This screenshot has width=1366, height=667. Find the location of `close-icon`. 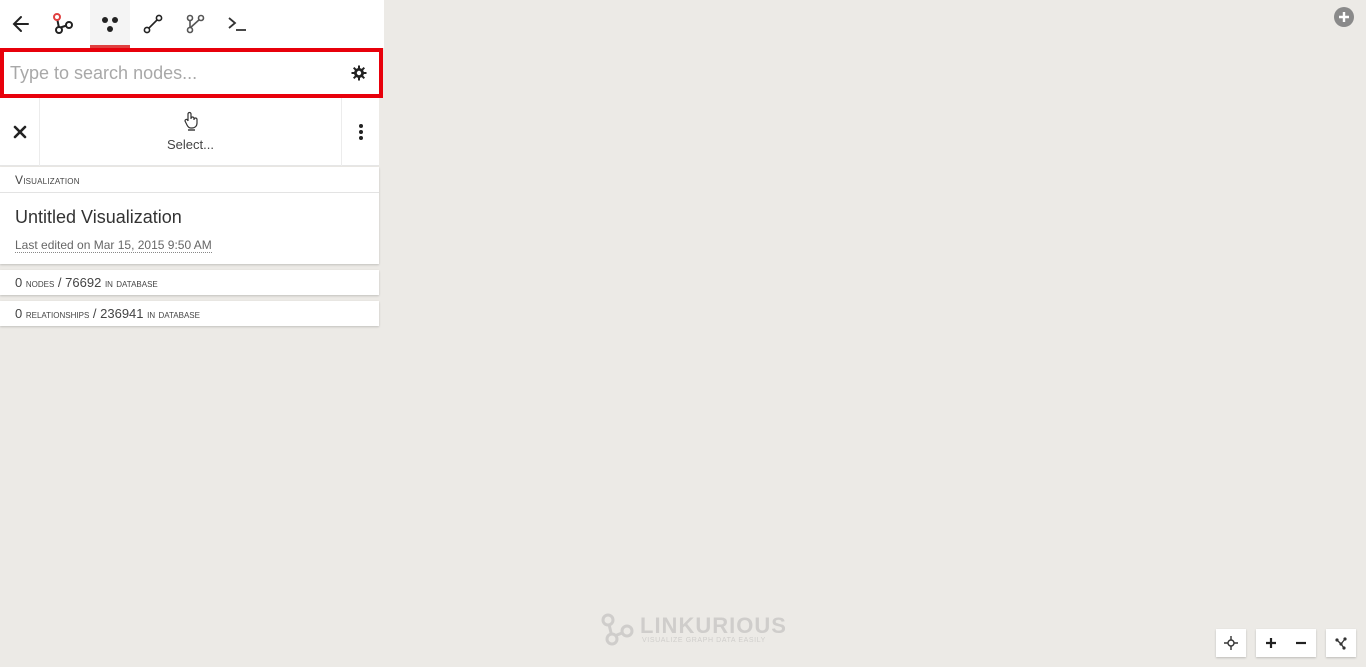

close-icon is located at coordinates (19, 132).